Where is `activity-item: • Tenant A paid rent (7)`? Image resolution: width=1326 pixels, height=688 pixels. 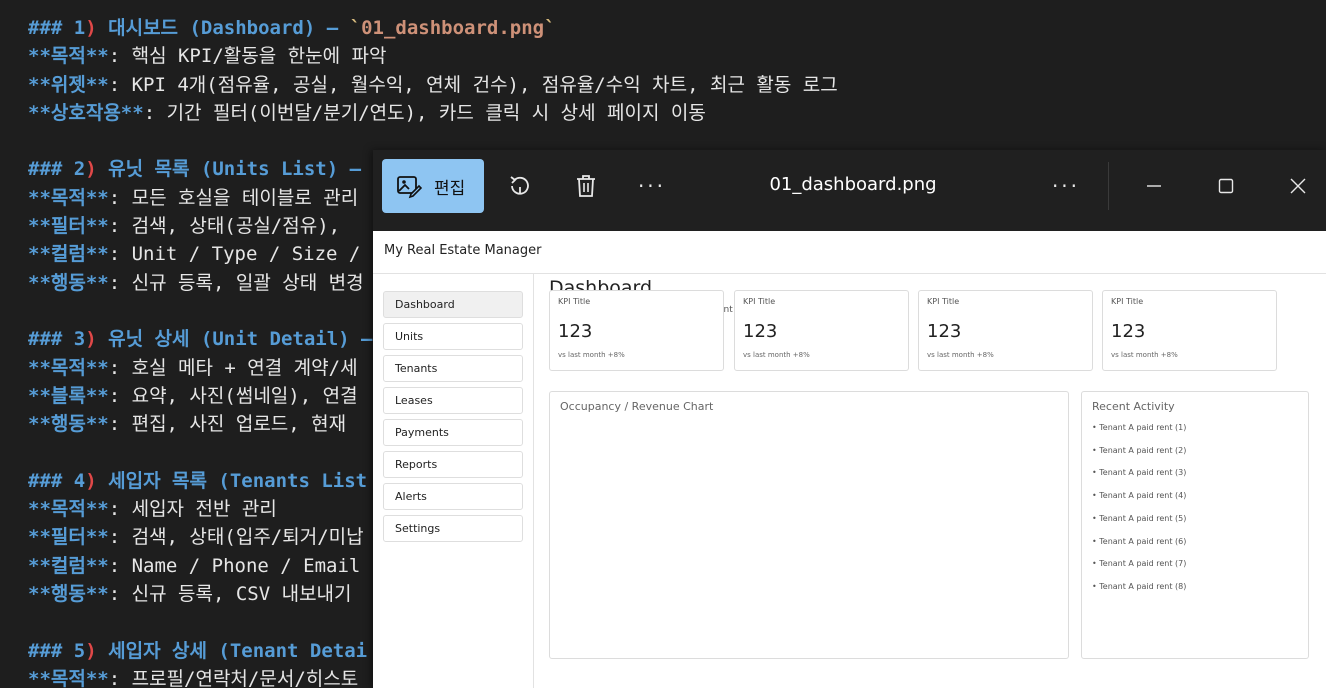 activity-item: • Tenant A paid rent (7) is located at coordinates (1139, 564).